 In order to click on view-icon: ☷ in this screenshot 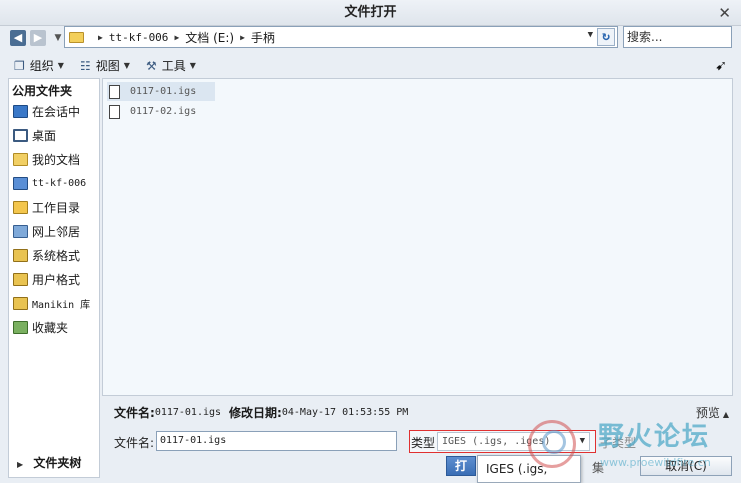, I will do `click(85, 65)`.